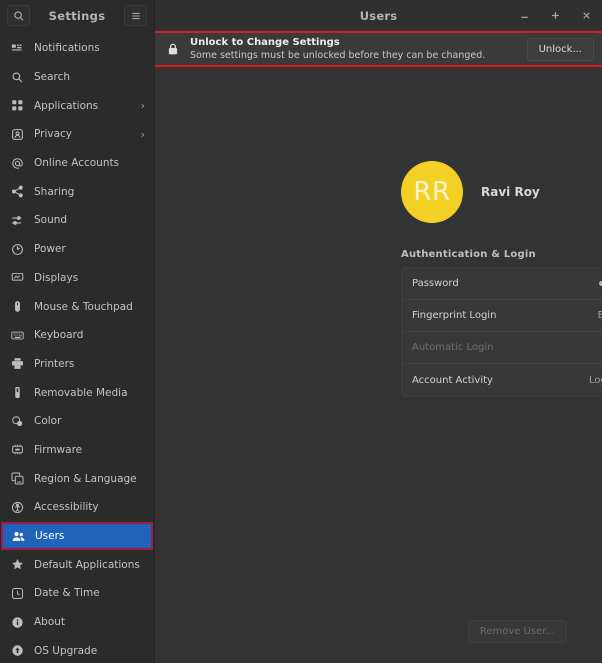 This screenshot has height=663, width=602. Describe the element at coordinates (17, 622) in the screenshot. I see `info-icon` at that location.